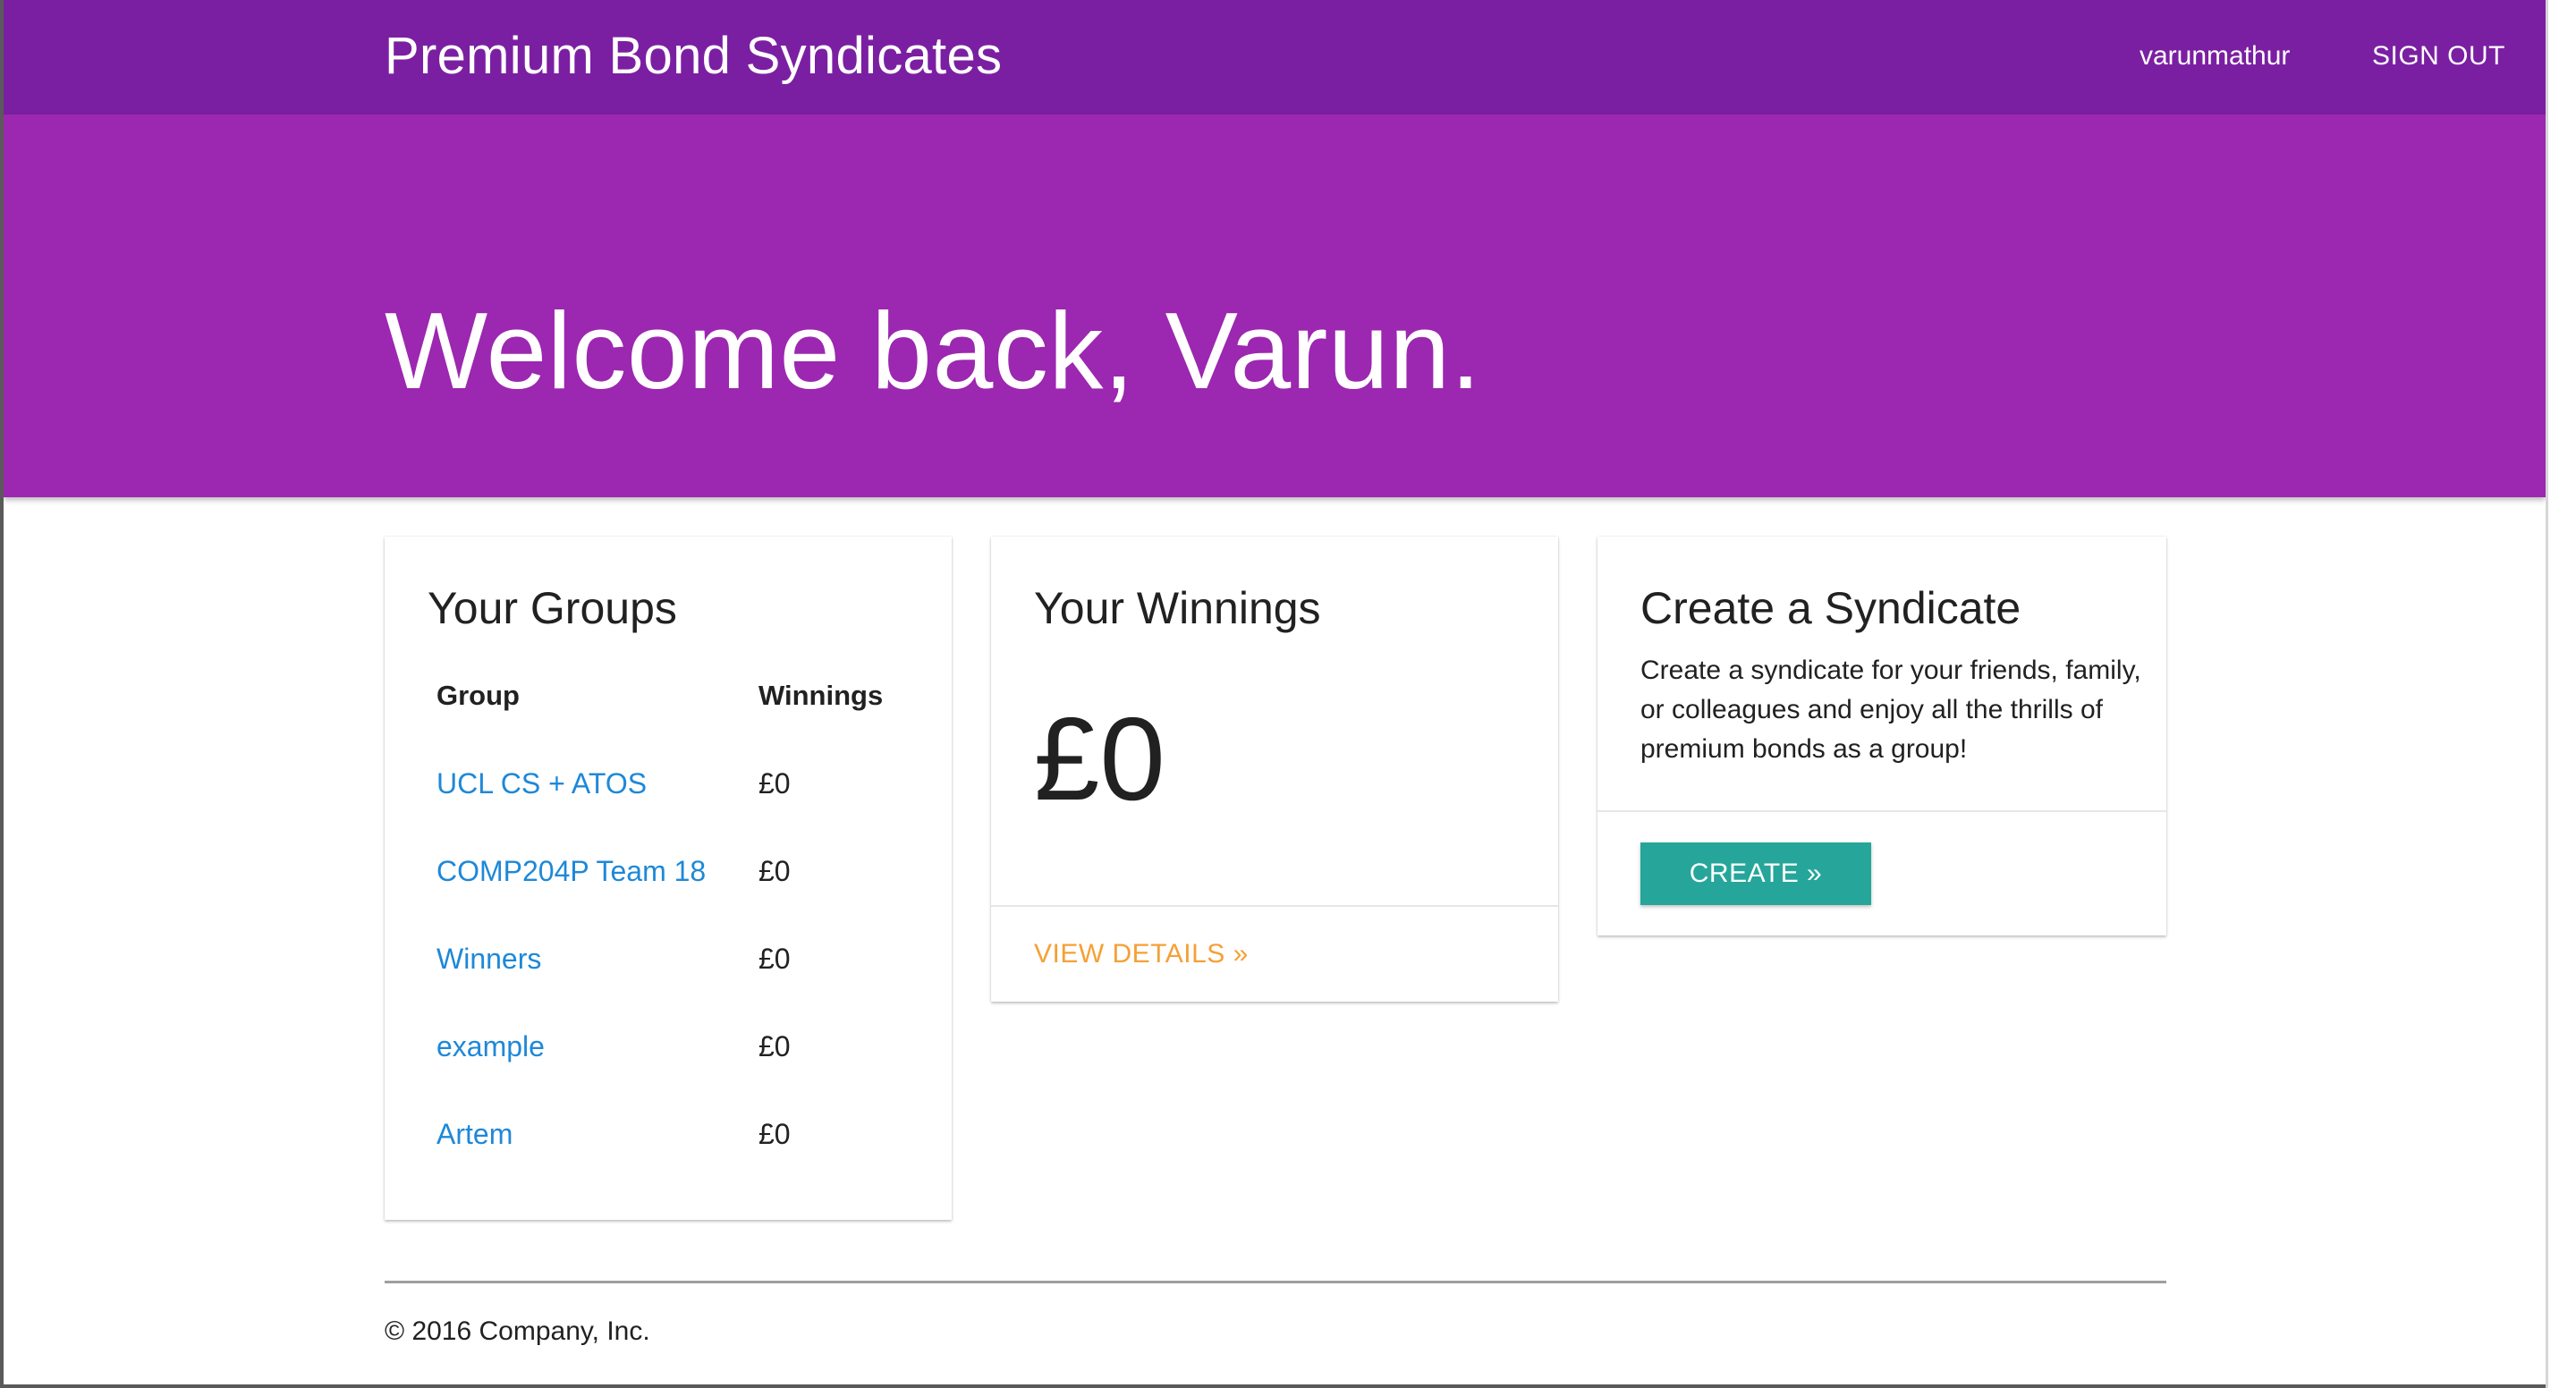  I want to click on group-link: Winners, so click(488, 959).